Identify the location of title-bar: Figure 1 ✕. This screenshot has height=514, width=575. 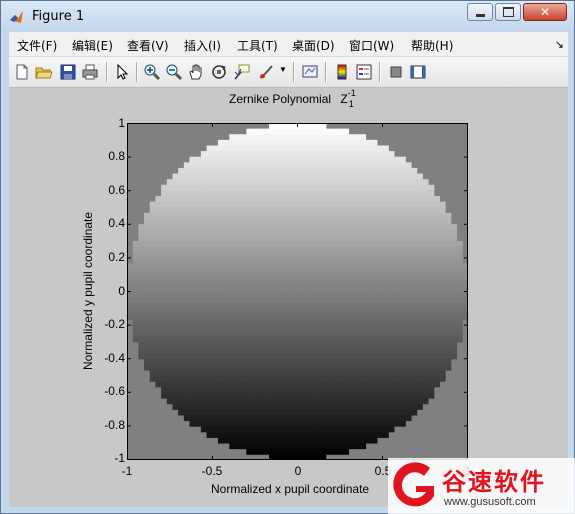
(287, 16).